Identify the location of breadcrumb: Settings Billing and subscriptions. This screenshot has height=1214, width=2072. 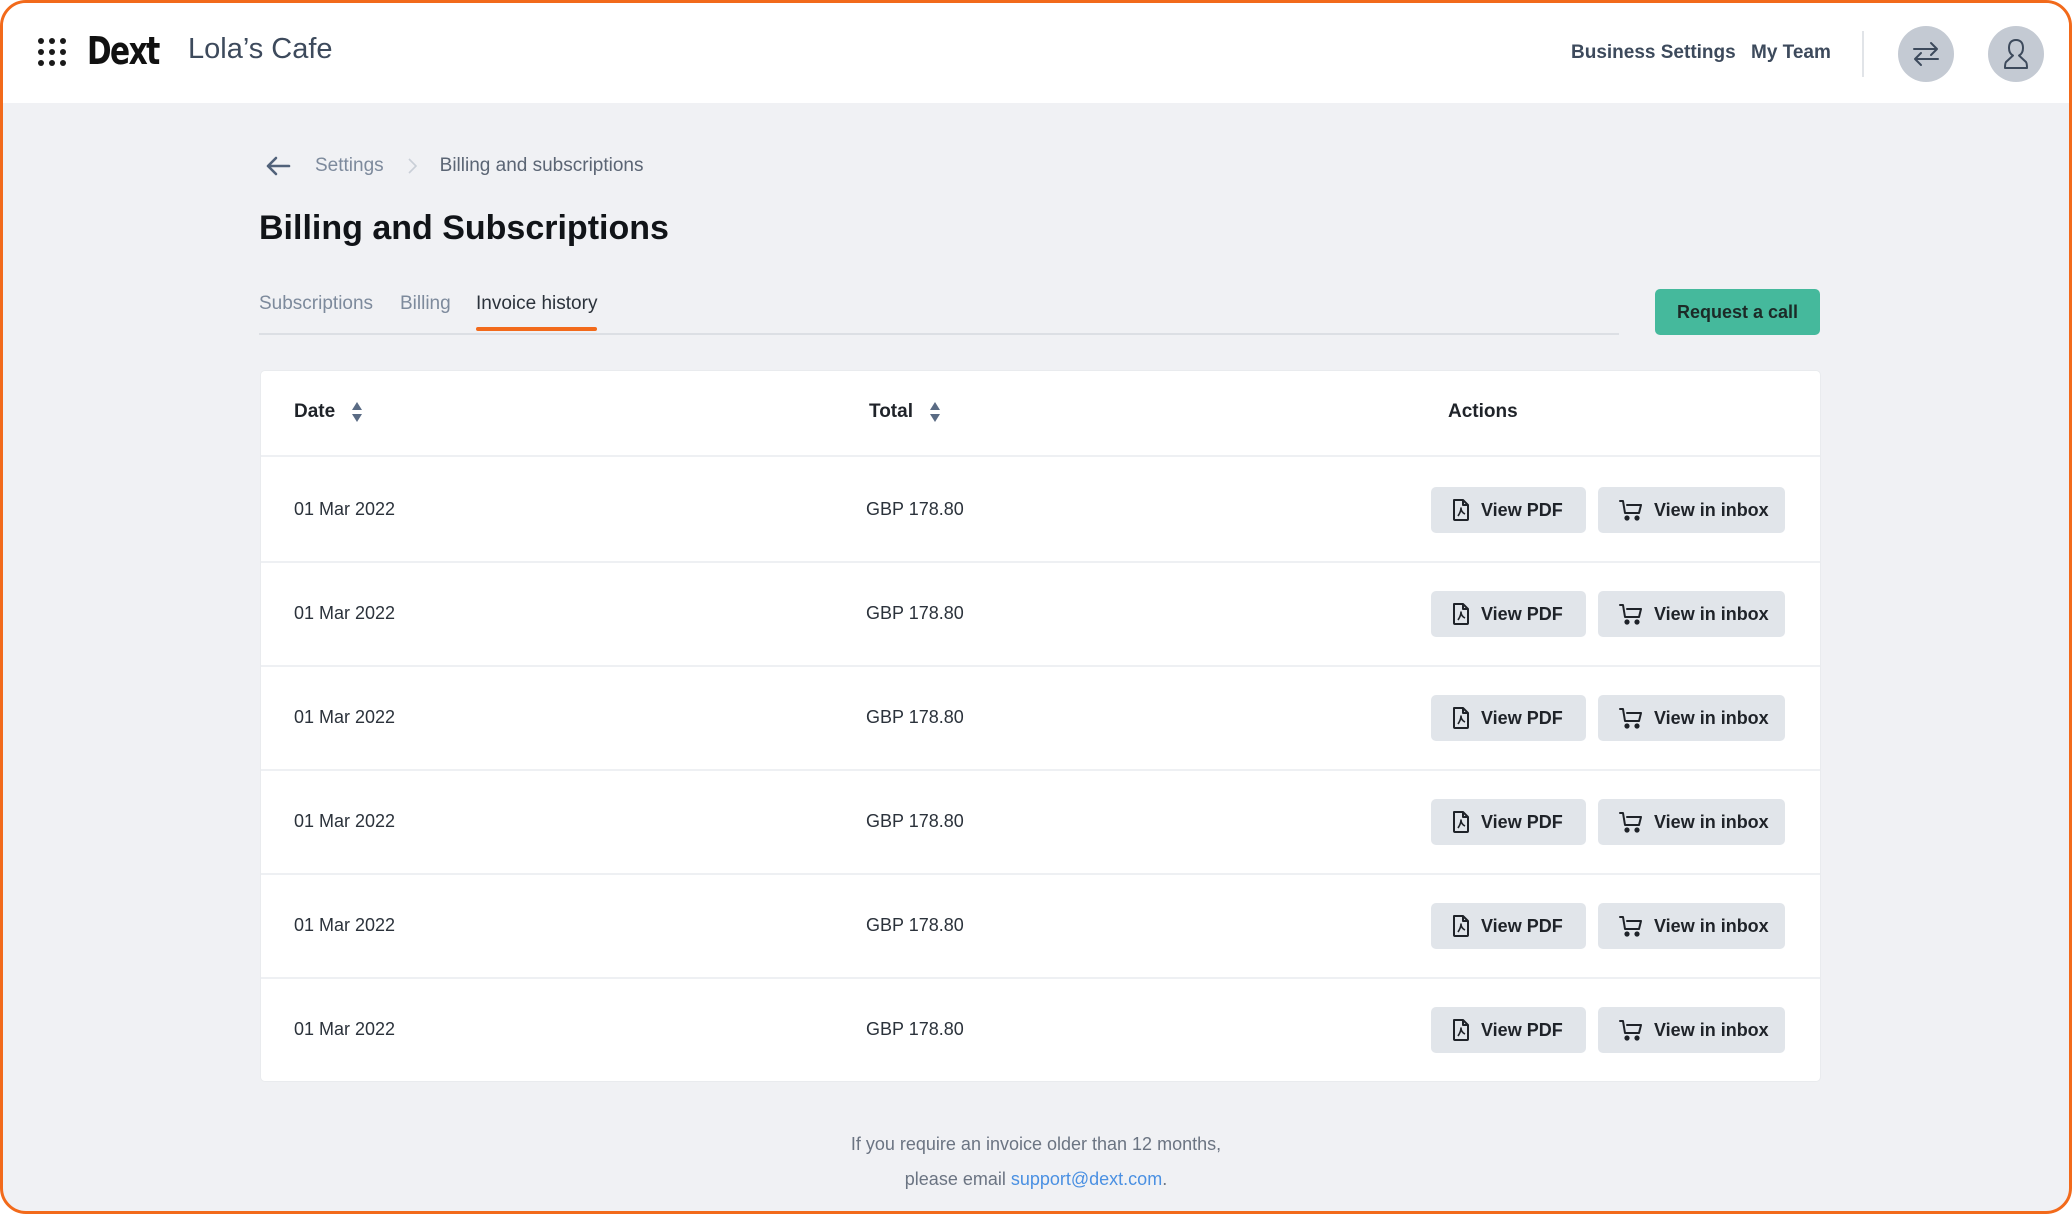
(454, 166).